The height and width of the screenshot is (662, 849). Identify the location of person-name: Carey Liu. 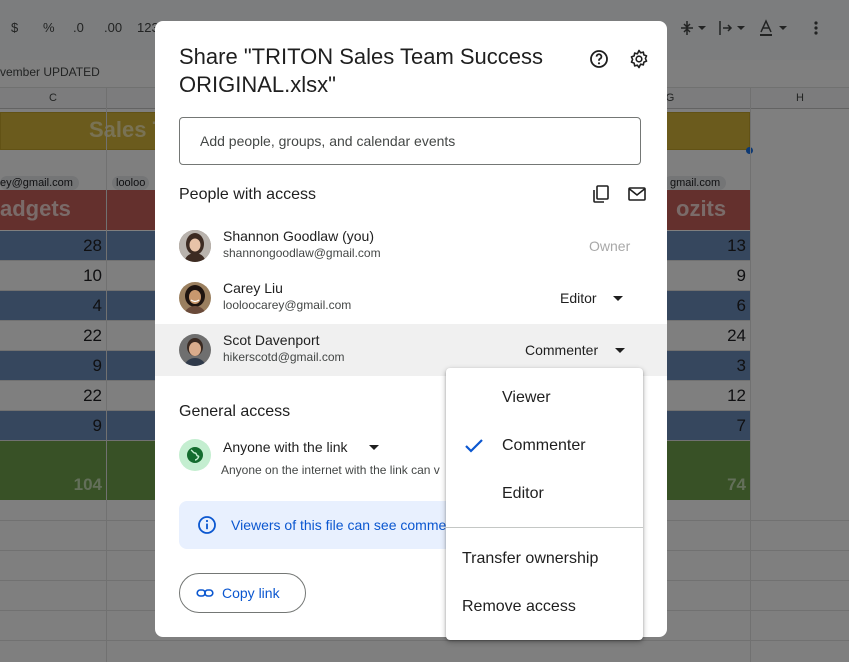
(253, 288).